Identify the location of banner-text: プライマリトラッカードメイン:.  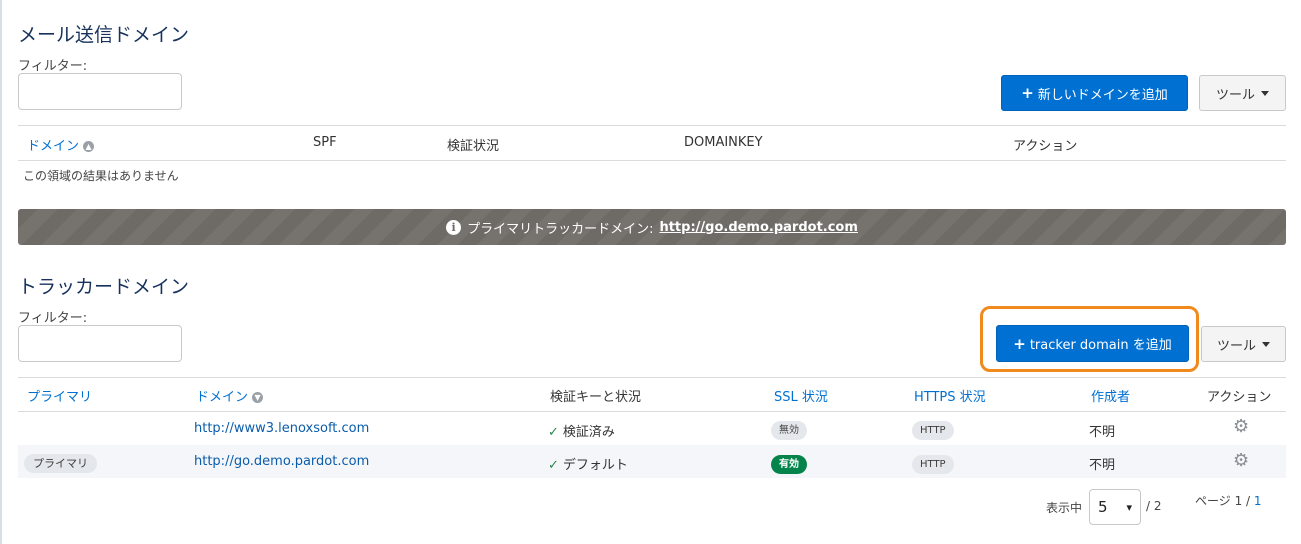
(560, 229).